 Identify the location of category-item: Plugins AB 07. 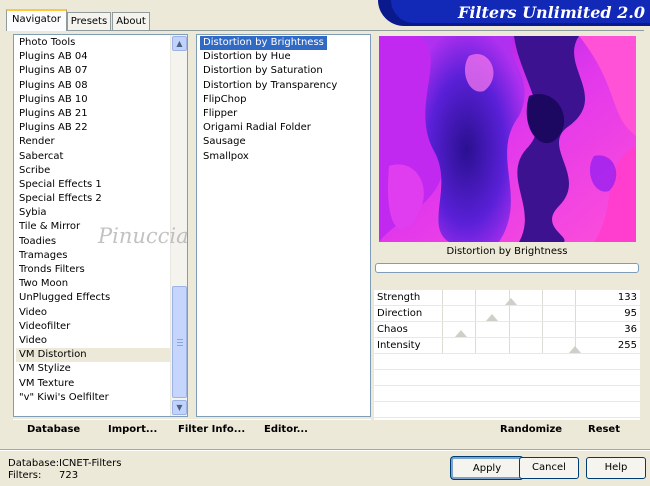
(93, 71).